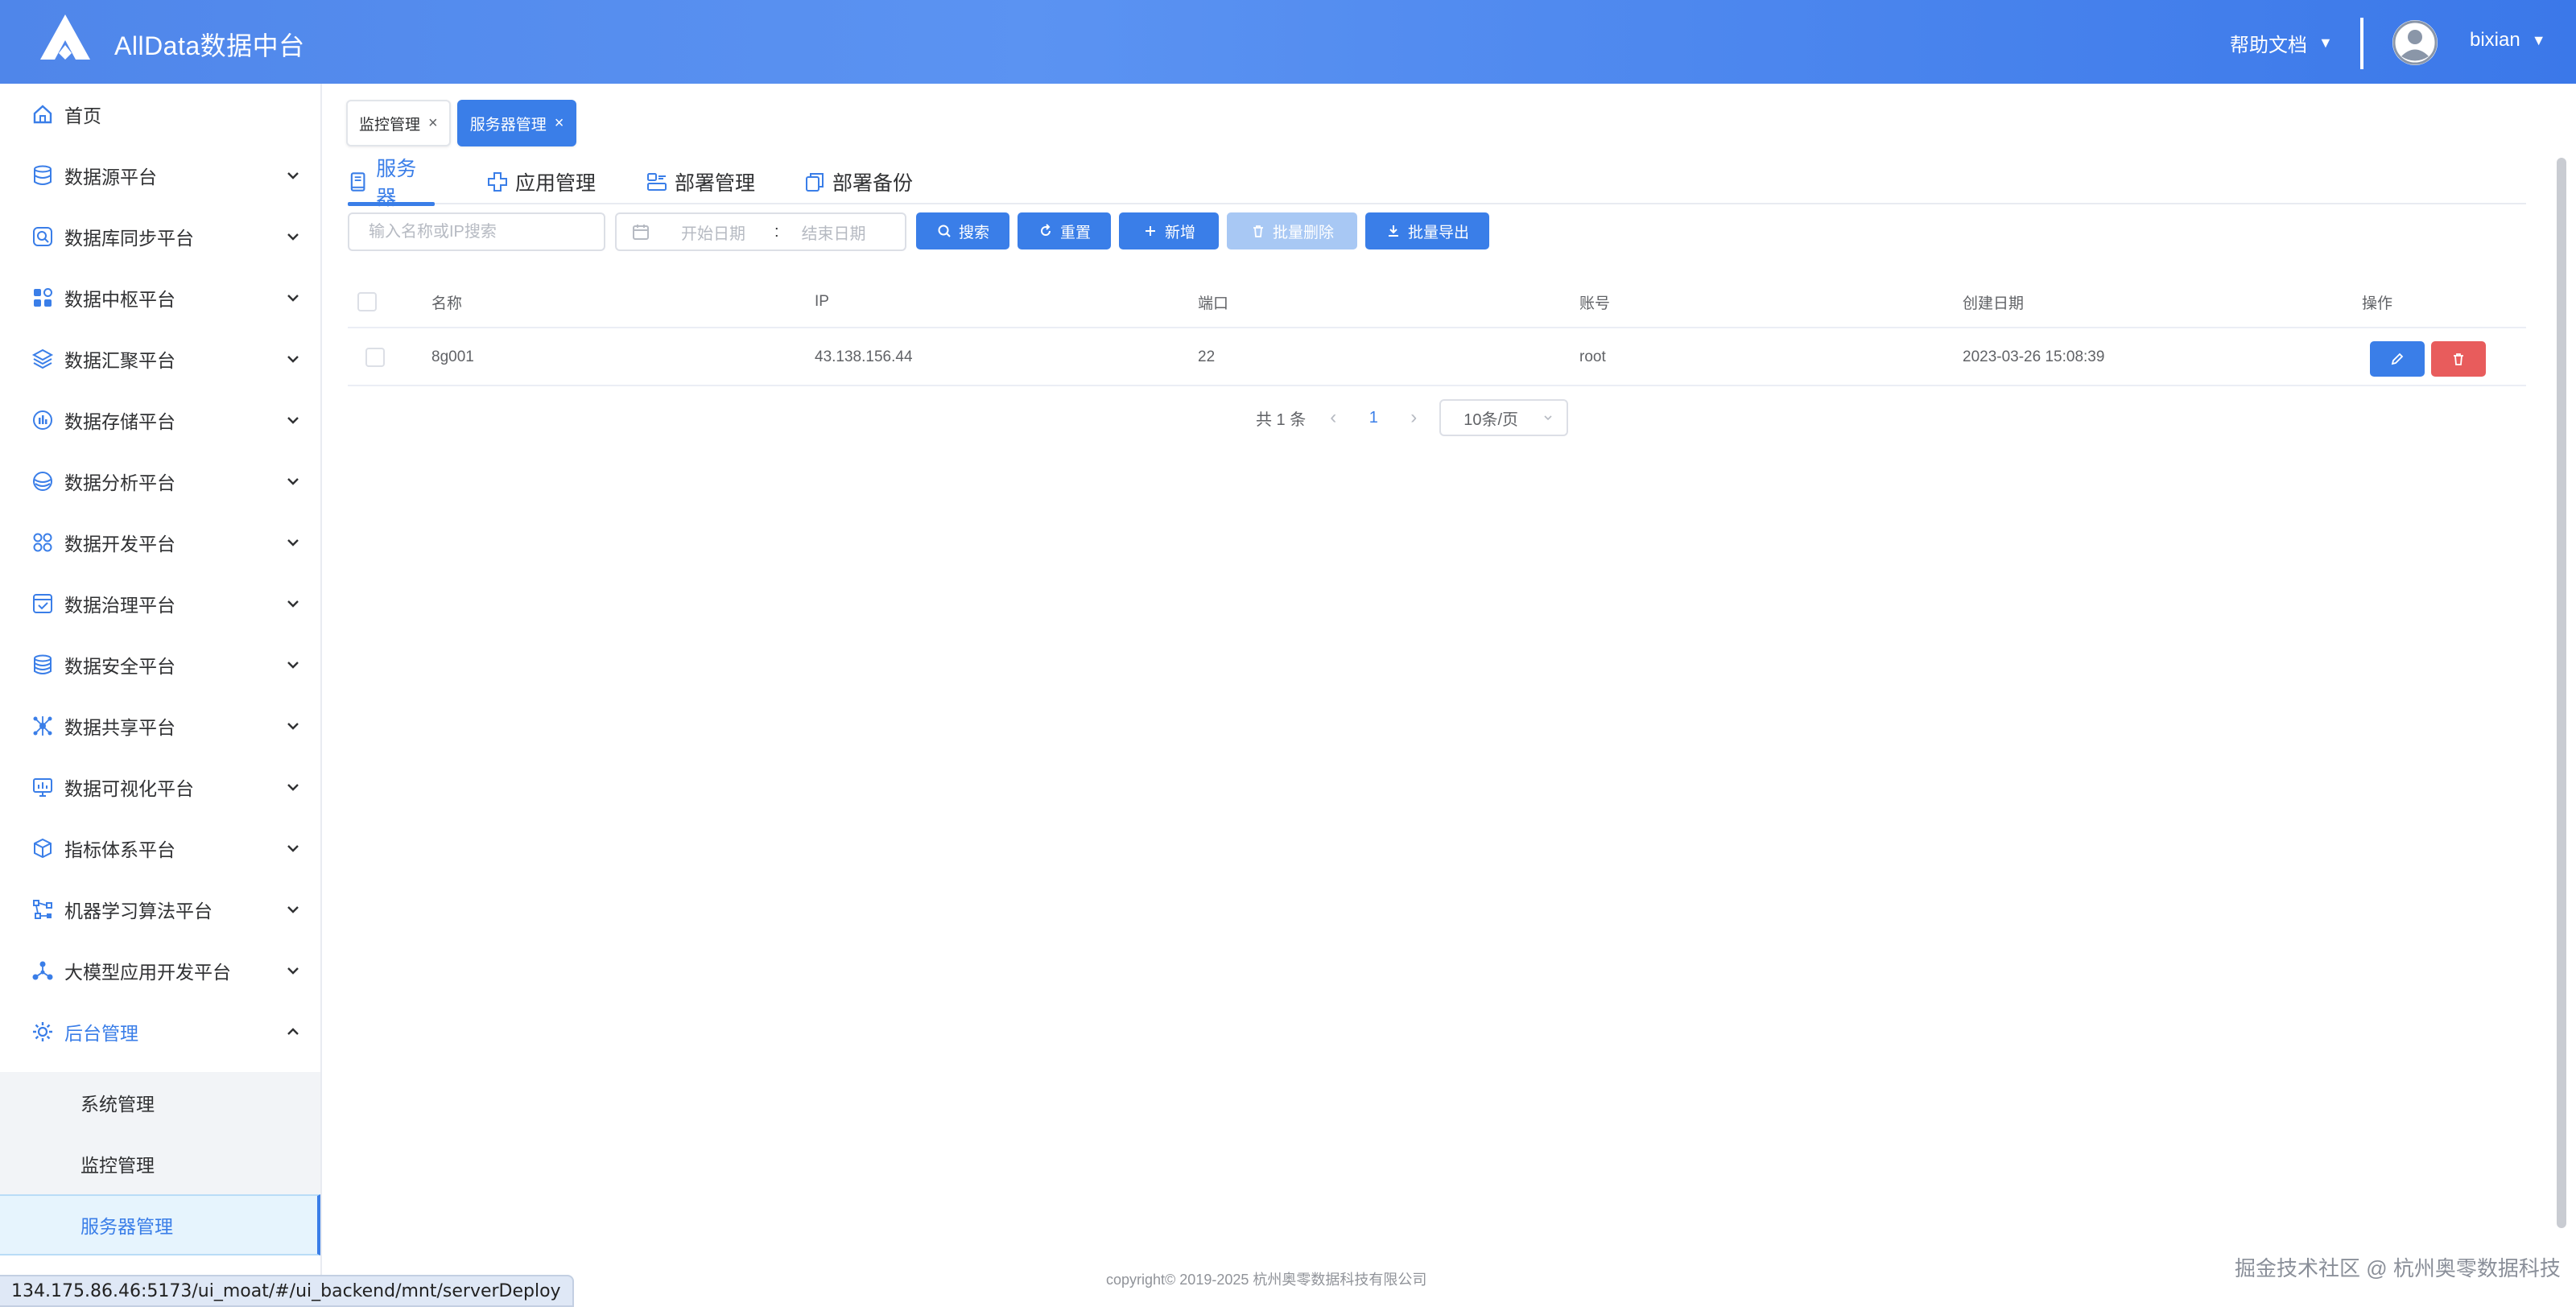  I want to click on batch-export-button-label: 批量导出, so click(1438, 232).